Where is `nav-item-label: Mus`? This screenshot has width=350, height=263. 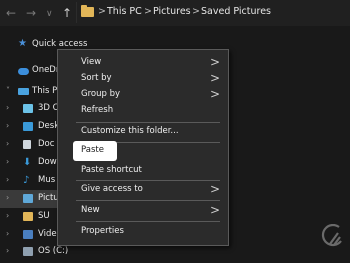
nav-item-label: Mus is located at coordinates (47, 180).